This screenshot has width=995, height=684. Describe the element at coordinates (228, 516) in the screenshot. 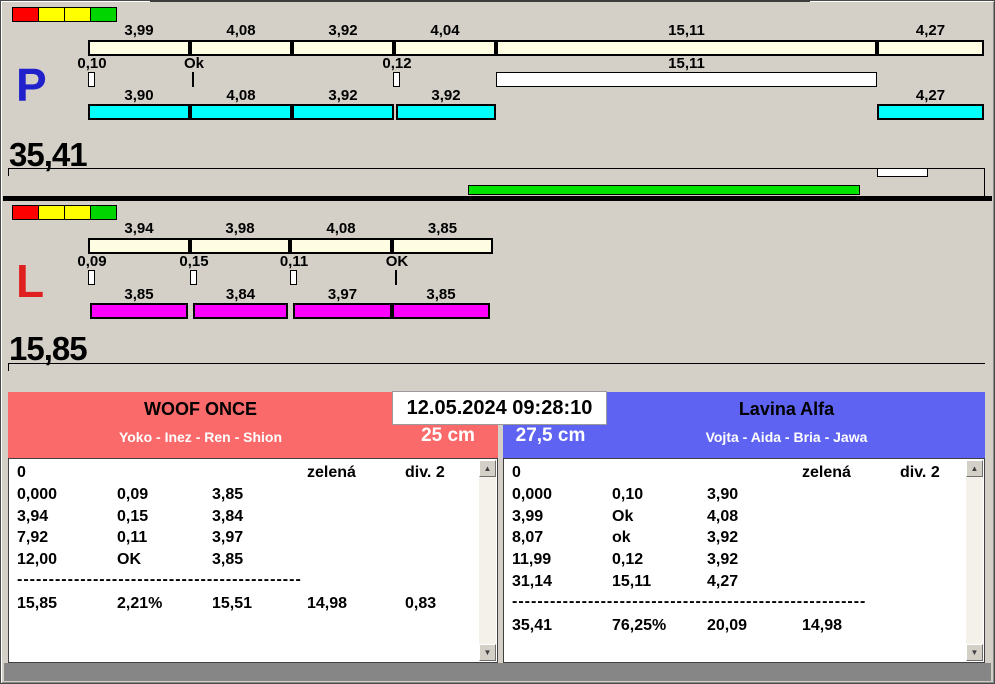

I see `table-cell: 3,84` at that location.